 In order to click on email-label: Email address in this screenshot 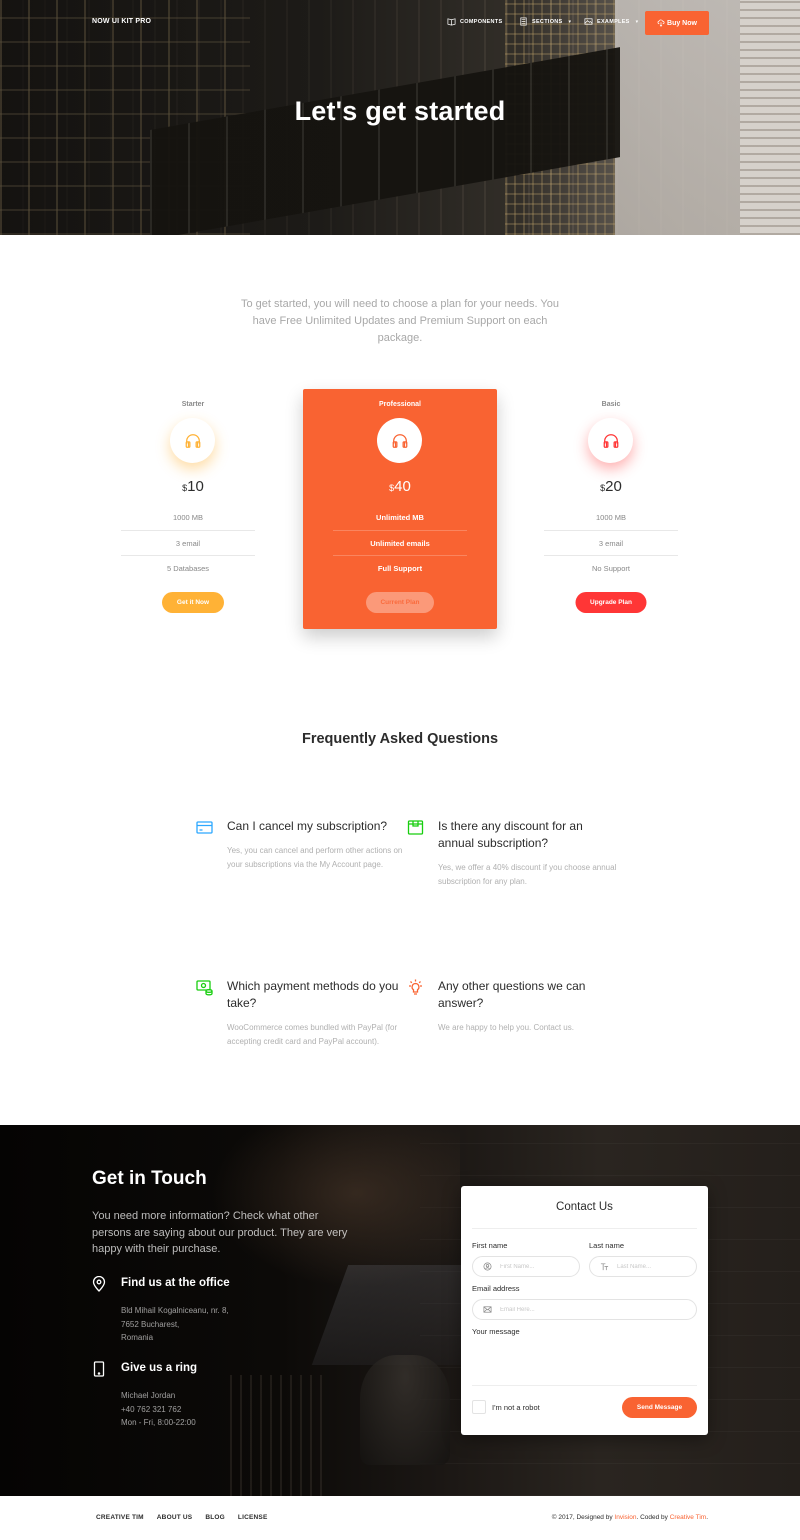, I will do `click(496, 1288)`.